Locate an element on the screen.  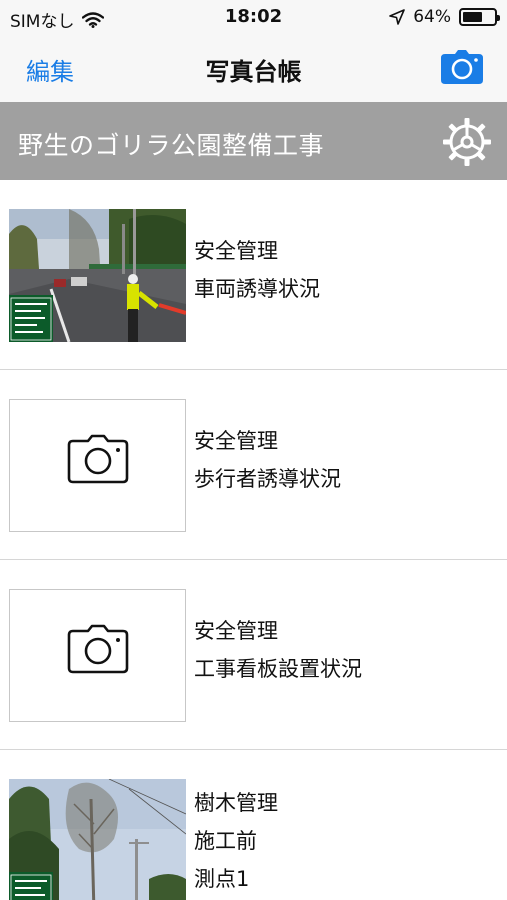
item-extra: 測点1 is located at coordinates (222, 879).